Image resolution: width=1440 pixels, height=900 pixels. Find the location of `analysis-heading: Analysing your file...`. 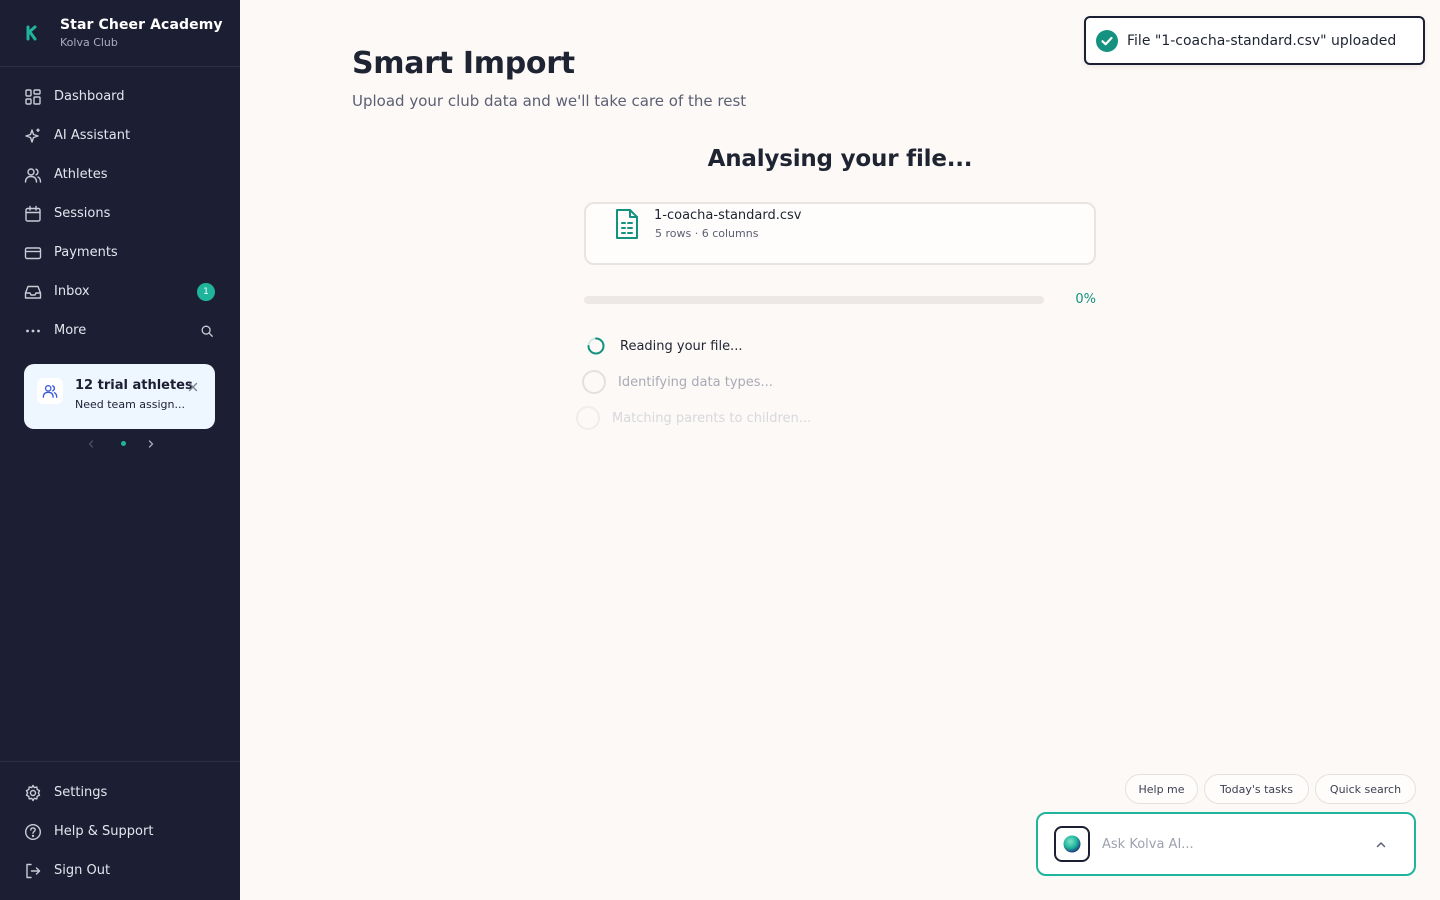

analysis-heading: Analysing your file... is located at coordinates (840, 159).